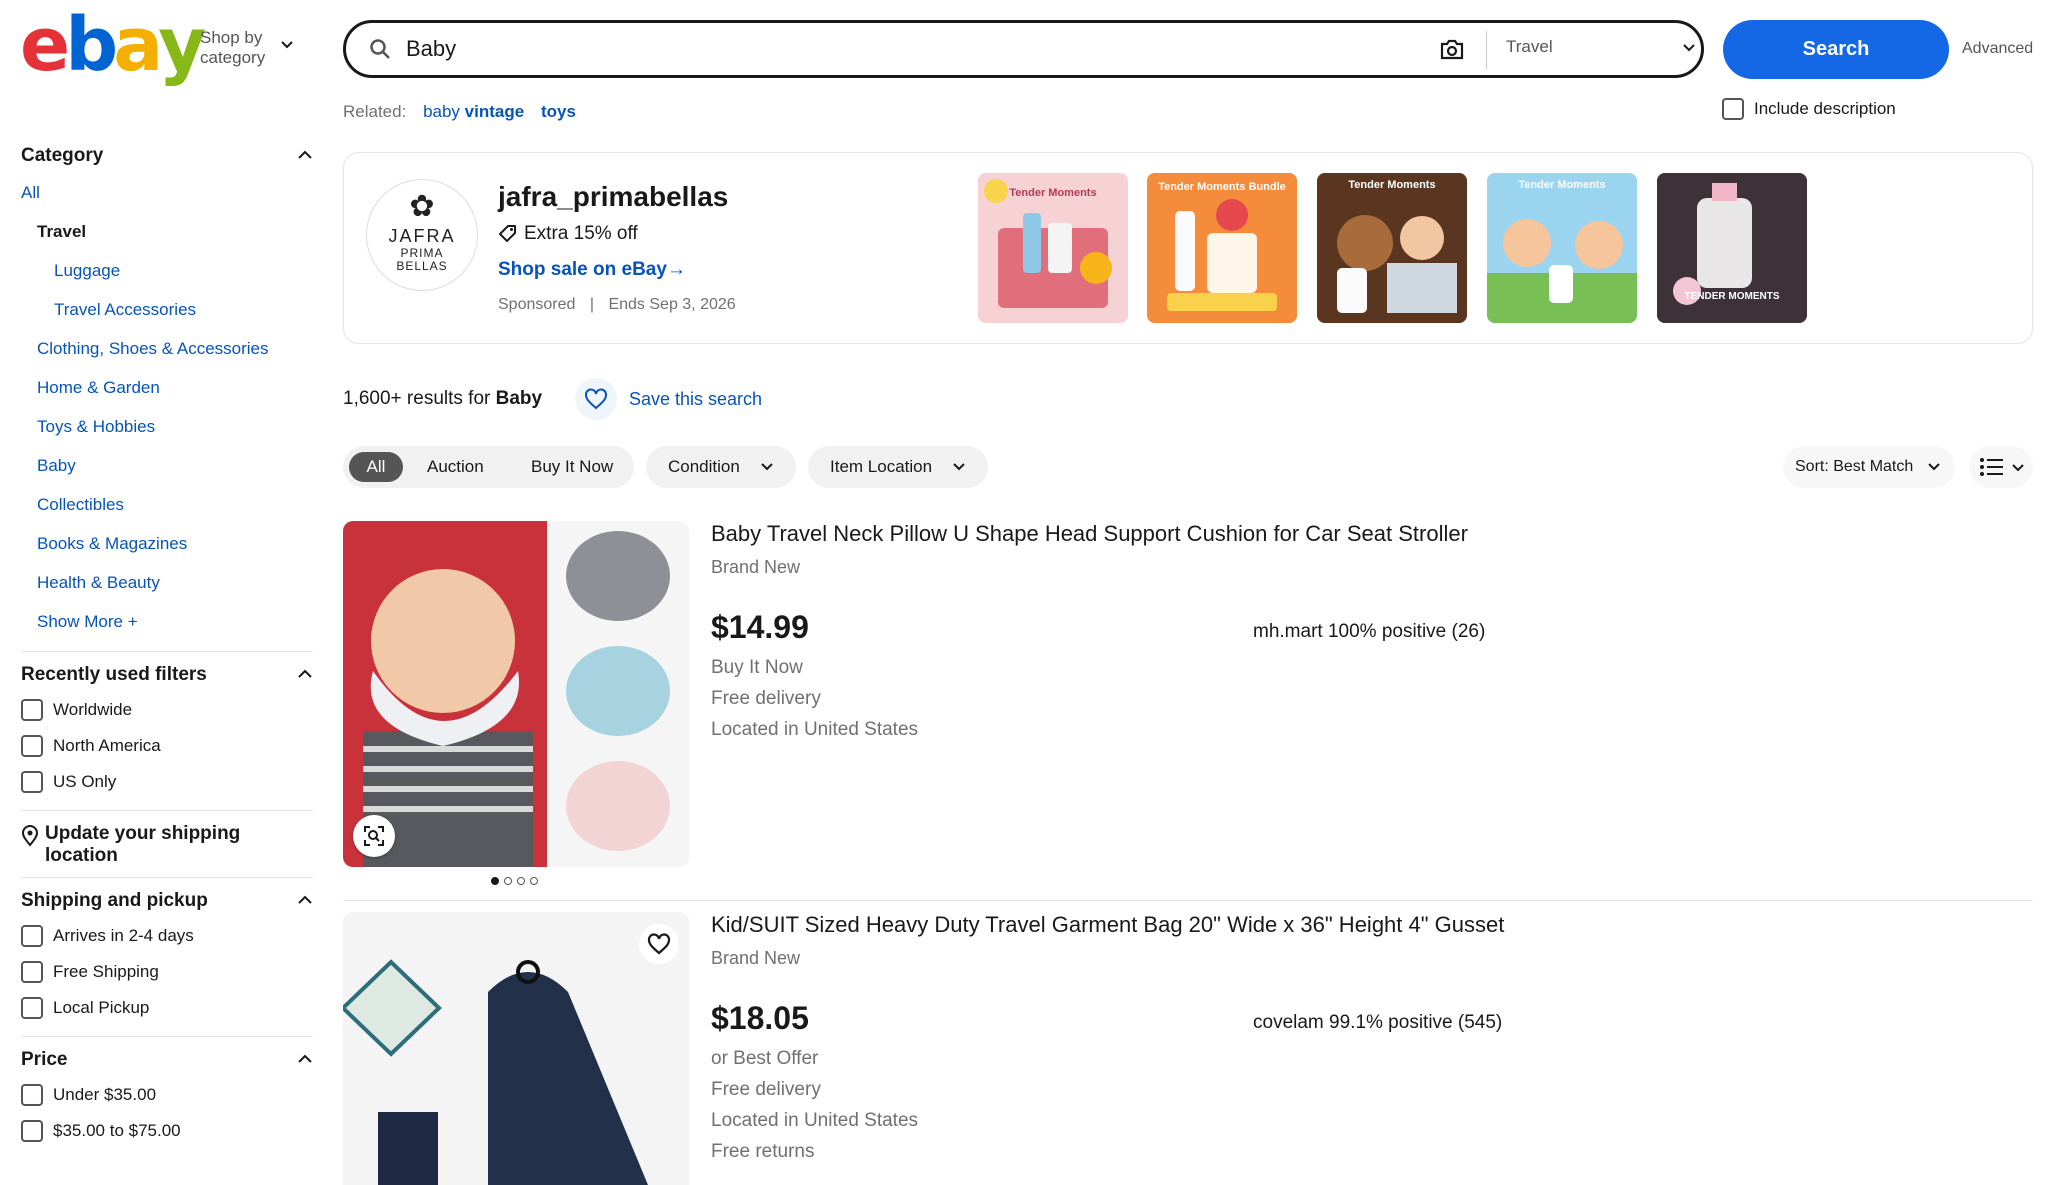 Image resolution: width=2059 pixels, height=1185 pixels. What do you see at coordinates (760, 1018) in the screenshot?
I see `listing-price: $18.05` at bounding box center [760, 1018].